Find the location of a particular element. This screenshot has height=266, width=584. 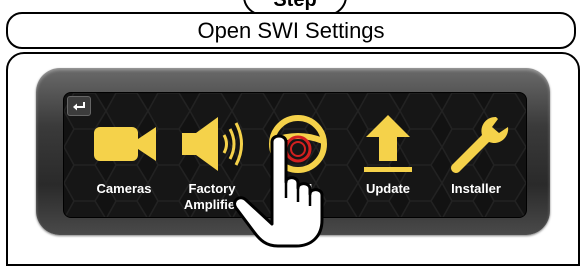

pointing-hand-icon is located at coordinates (278, 191).